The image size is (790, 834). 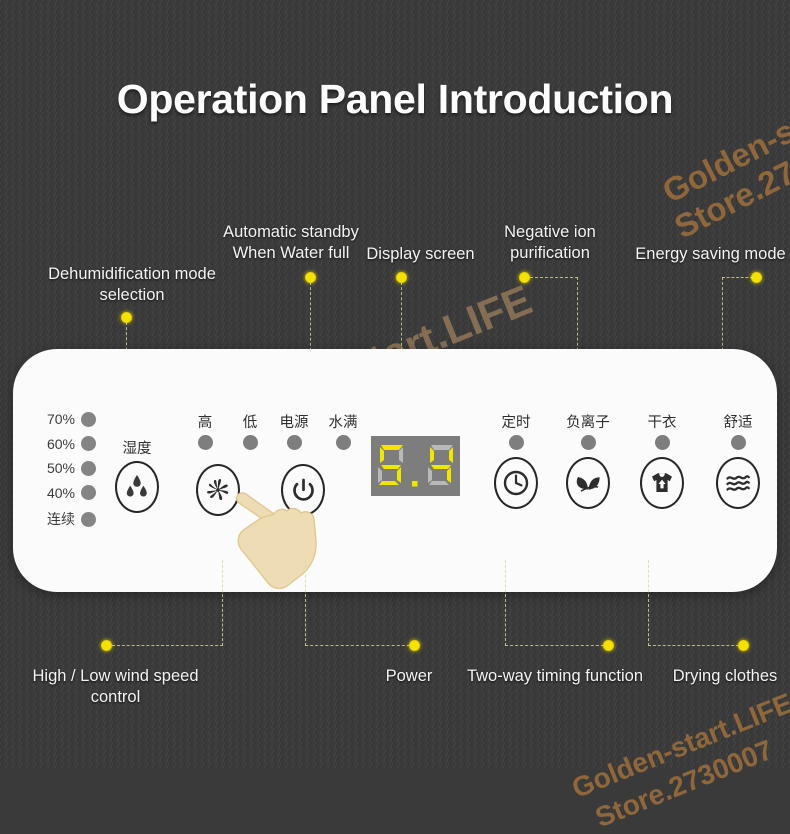 I want to click on callout-dot-wind-speed, so click(x=106, y=645).